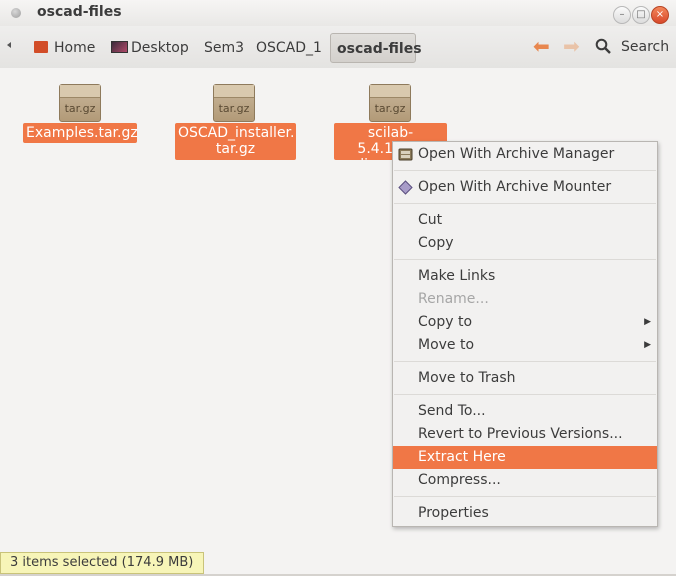  I want to click on breadcrumb-desktop: Desktop, so click(160, 48).